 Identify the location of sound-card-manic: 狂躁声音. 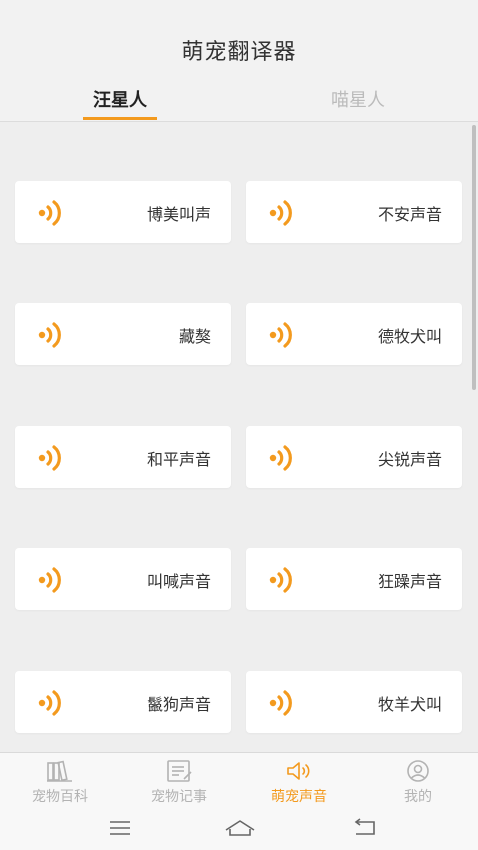
(354, 579).